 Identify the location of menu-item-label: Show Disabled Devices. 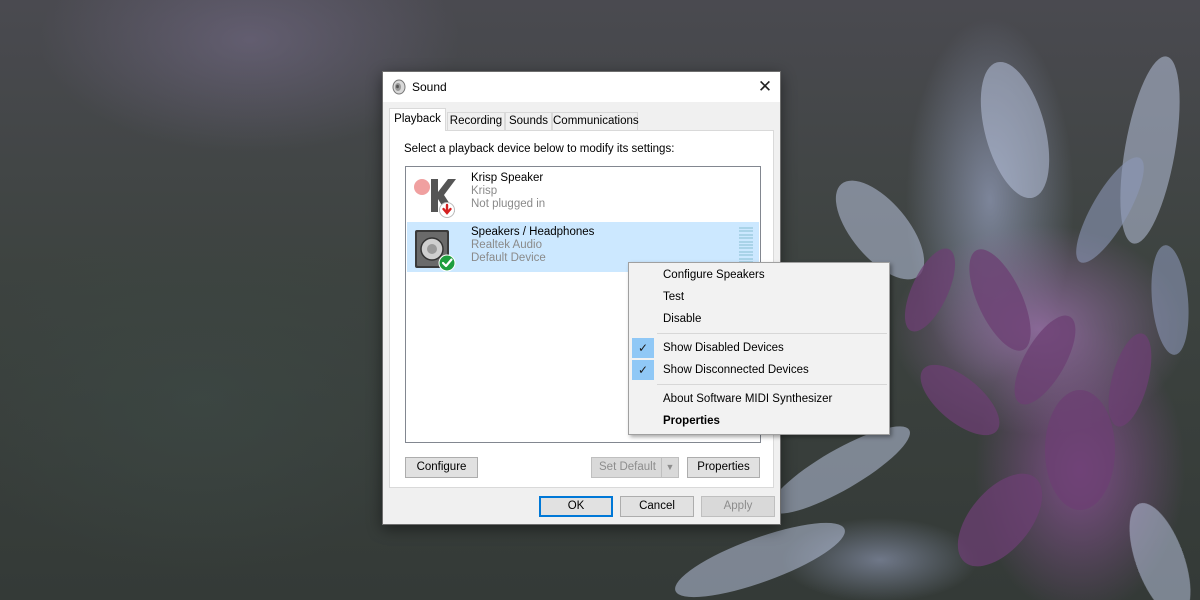
(723, 348).